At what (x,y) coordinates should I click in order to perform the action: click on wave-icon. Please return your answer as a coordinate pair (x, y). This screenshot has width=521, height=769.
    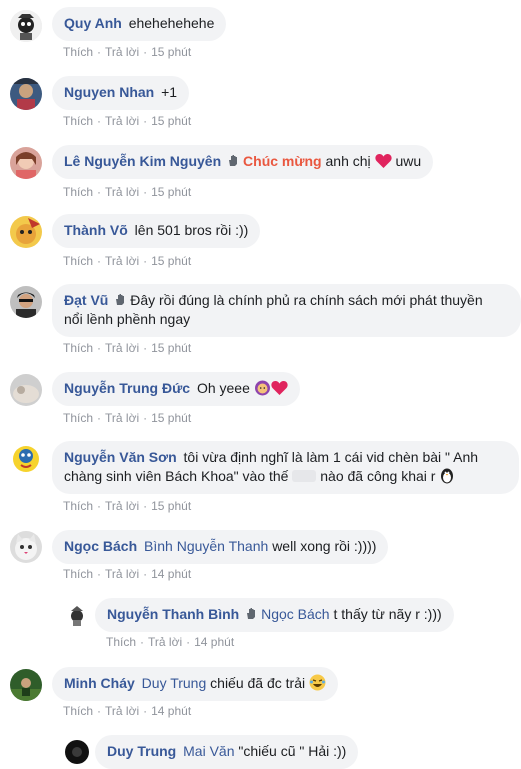
    Looking at the image, I should click on (233, 160).